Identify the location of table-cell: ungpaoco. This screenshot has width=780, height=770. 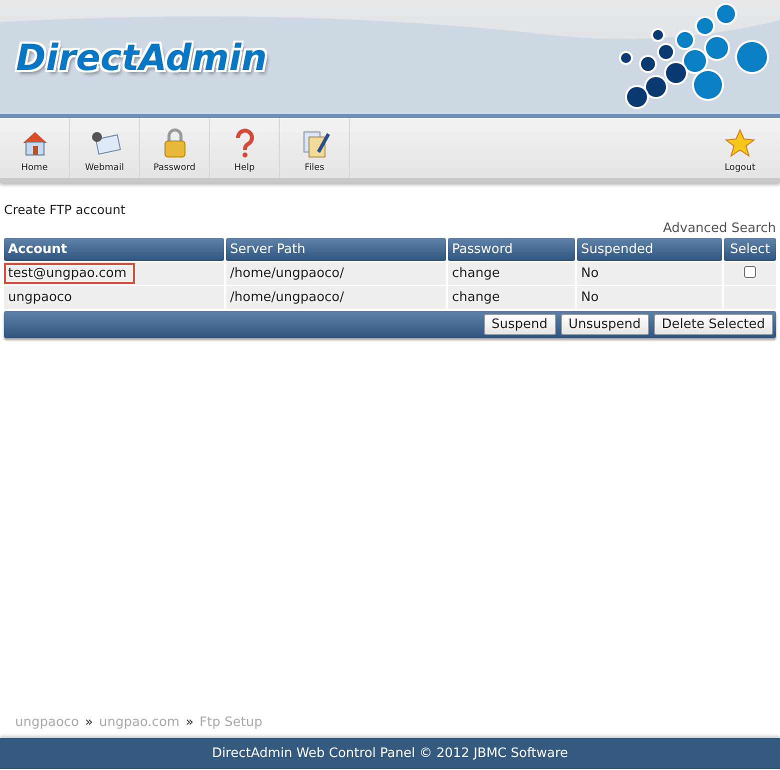
(114, 297).